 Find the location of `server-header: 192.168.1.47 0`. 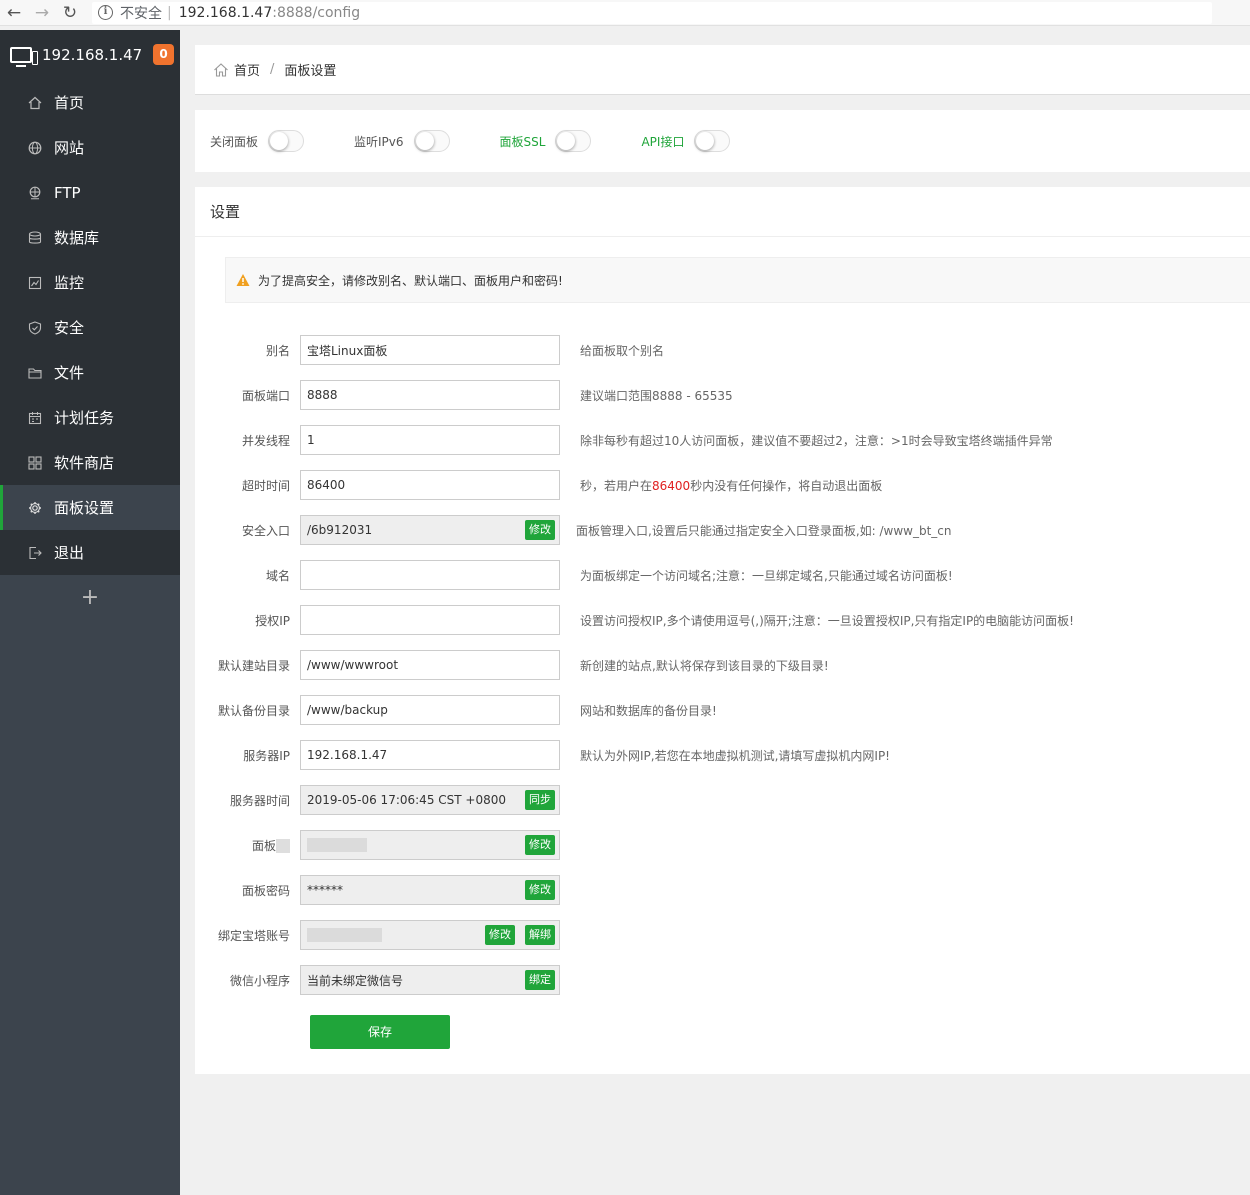

server-header: 192.168.1.47 0 is located at coordinates (90, 55).